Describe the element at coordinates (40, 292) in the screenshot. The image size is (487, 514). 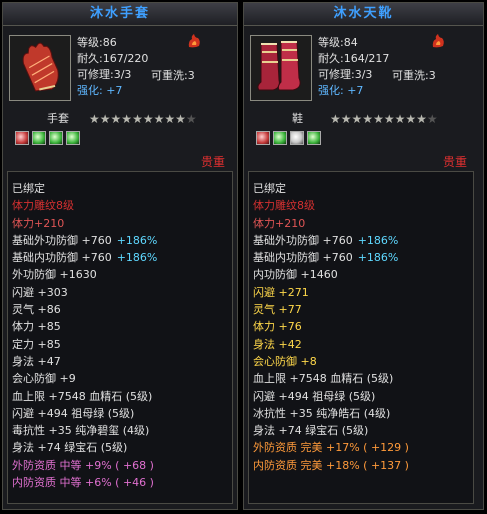
I see `attribute-text: 闪避 +303` at that location.